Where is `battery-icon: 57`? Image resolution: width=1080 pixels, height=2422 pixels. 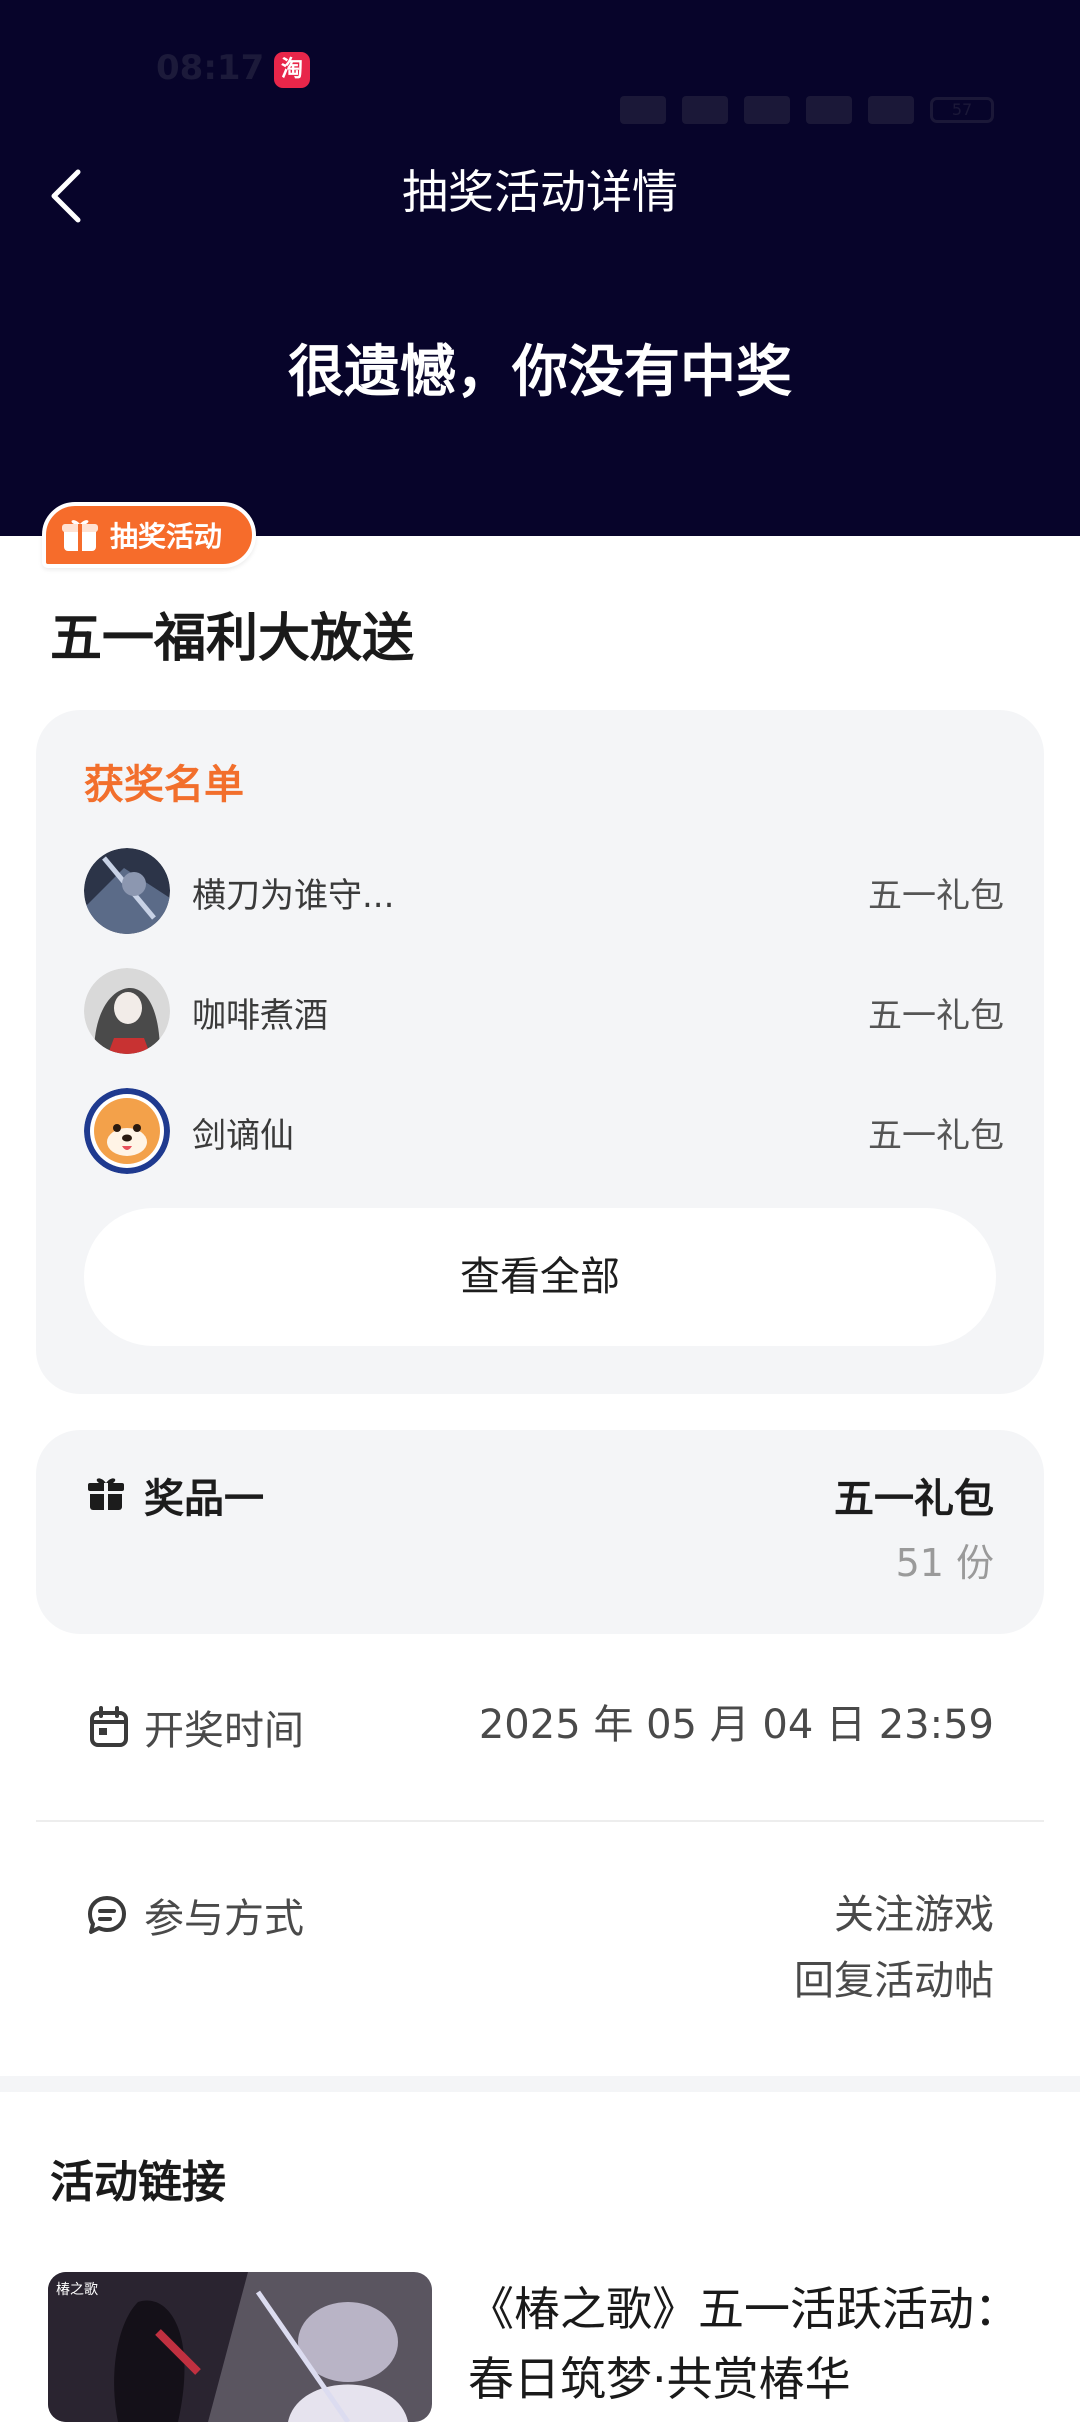 battery-icon: 57 is located at coordinates (962, 110).